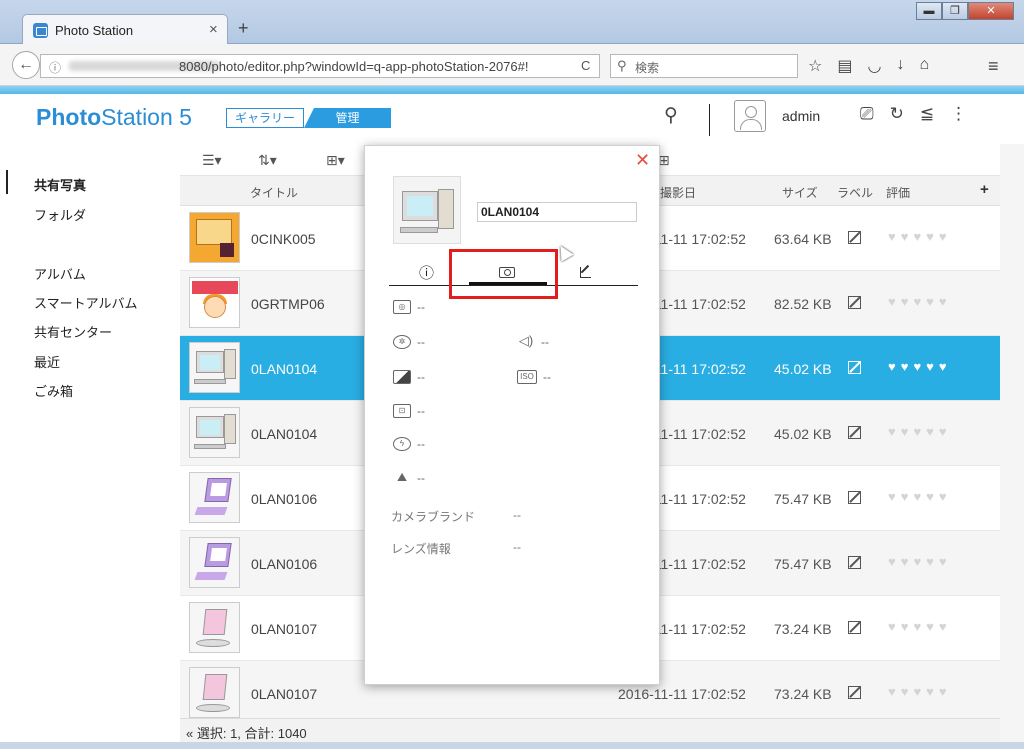 The height and width of the screenshot is (749, 1024). What do you see at coordinates (284, 694) in the screenshot?
I see `row-title: 0LAN0107` at bounding box center [284, 694].